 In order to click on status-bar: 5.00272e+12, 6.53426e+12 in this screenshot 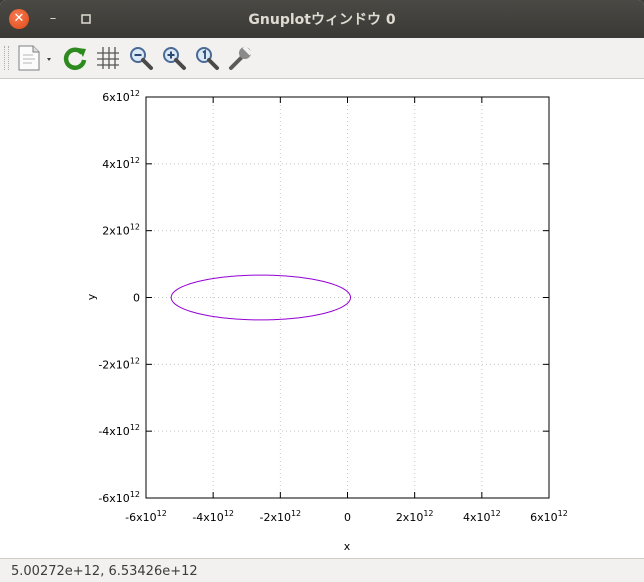, I will do `click(322, 570)`.